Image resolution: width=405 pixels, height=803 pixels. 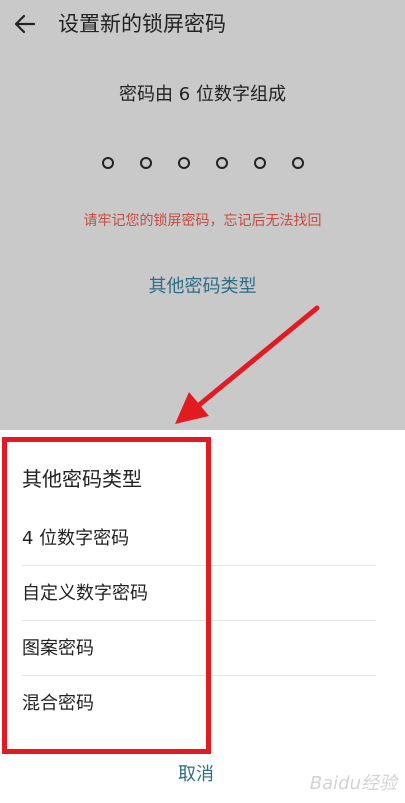 What do you see at coordinates (82, 479) in the screenshot?
I see `sheet-title: 其他密码类型` at bounding box center [82, 479].